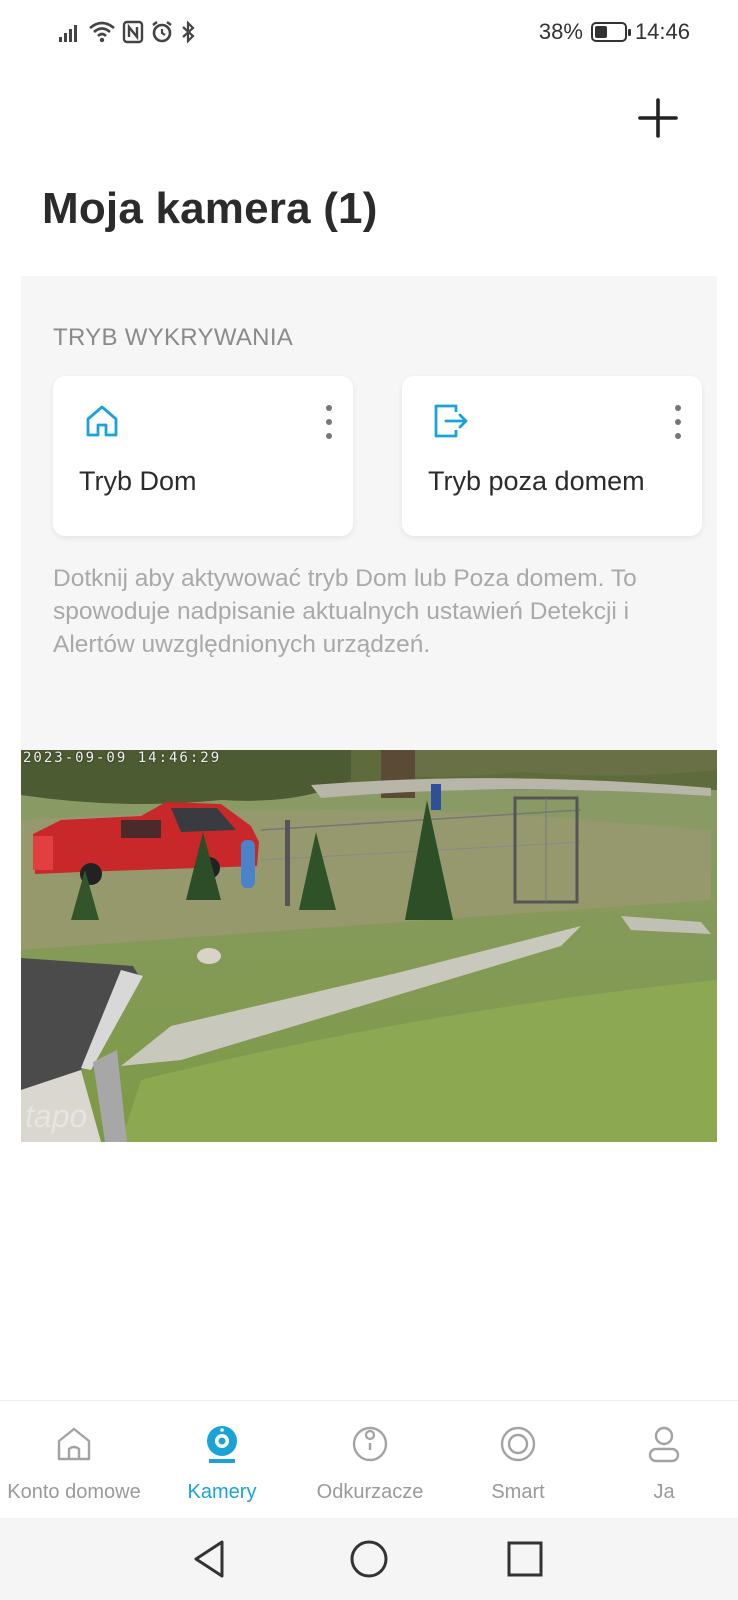  What do you see at coordinates (122, 758) in the screenshot?
I see `camera-timestamp: 2023-09-09 14:46:29` at bounding box center [122, 758].